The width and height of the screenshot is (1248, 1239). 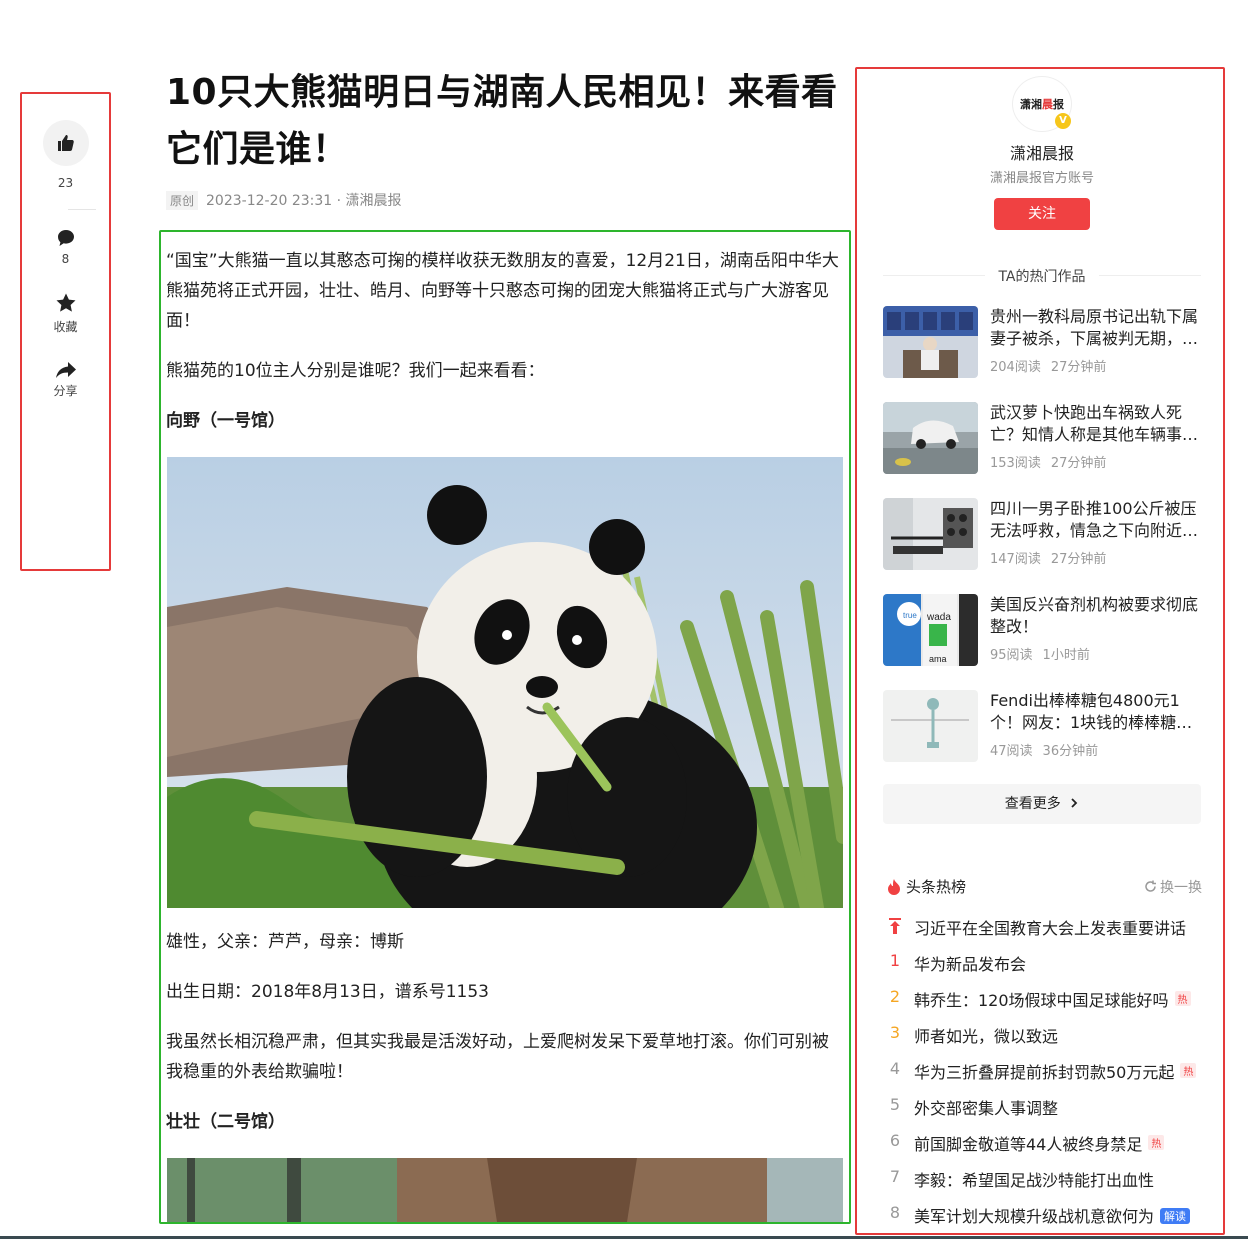 What do you see at coordinates (1042, 214) in the screenshot?
I see `follow-button: 关注` at bounding box center [1042, 214].